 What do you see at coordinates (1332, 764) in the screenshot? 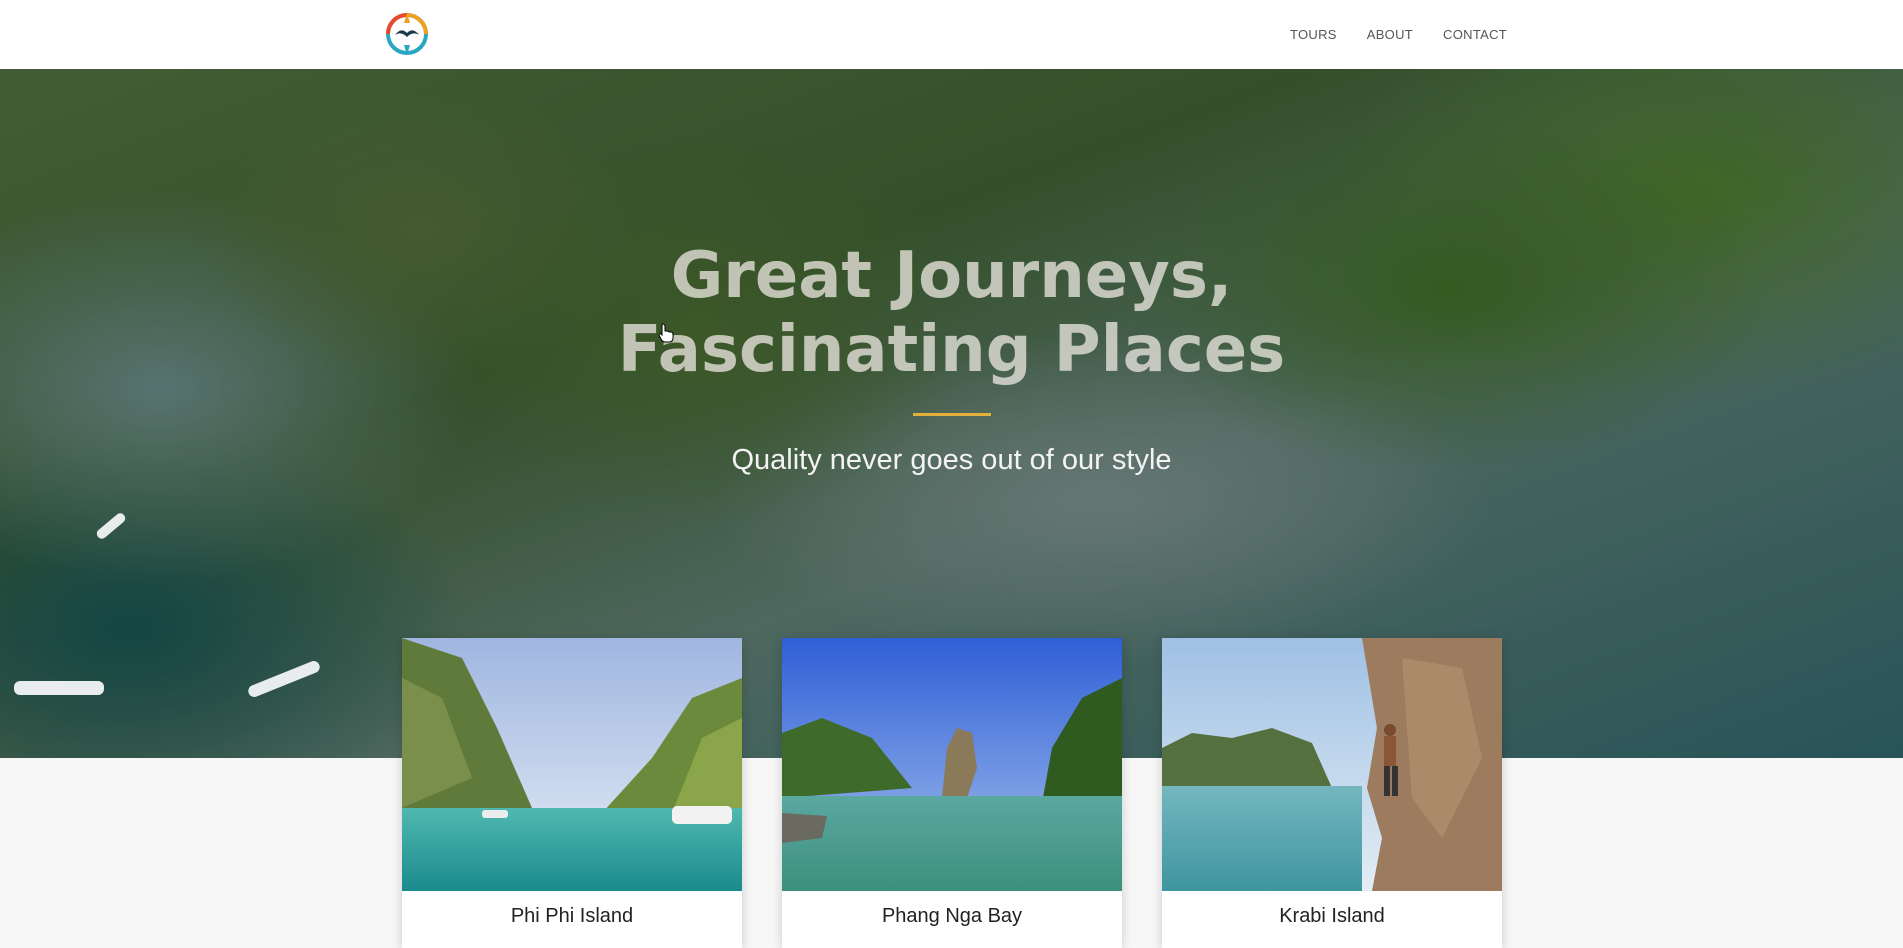
I see `rock-climber-photo` at bounding box center [1332, 764].